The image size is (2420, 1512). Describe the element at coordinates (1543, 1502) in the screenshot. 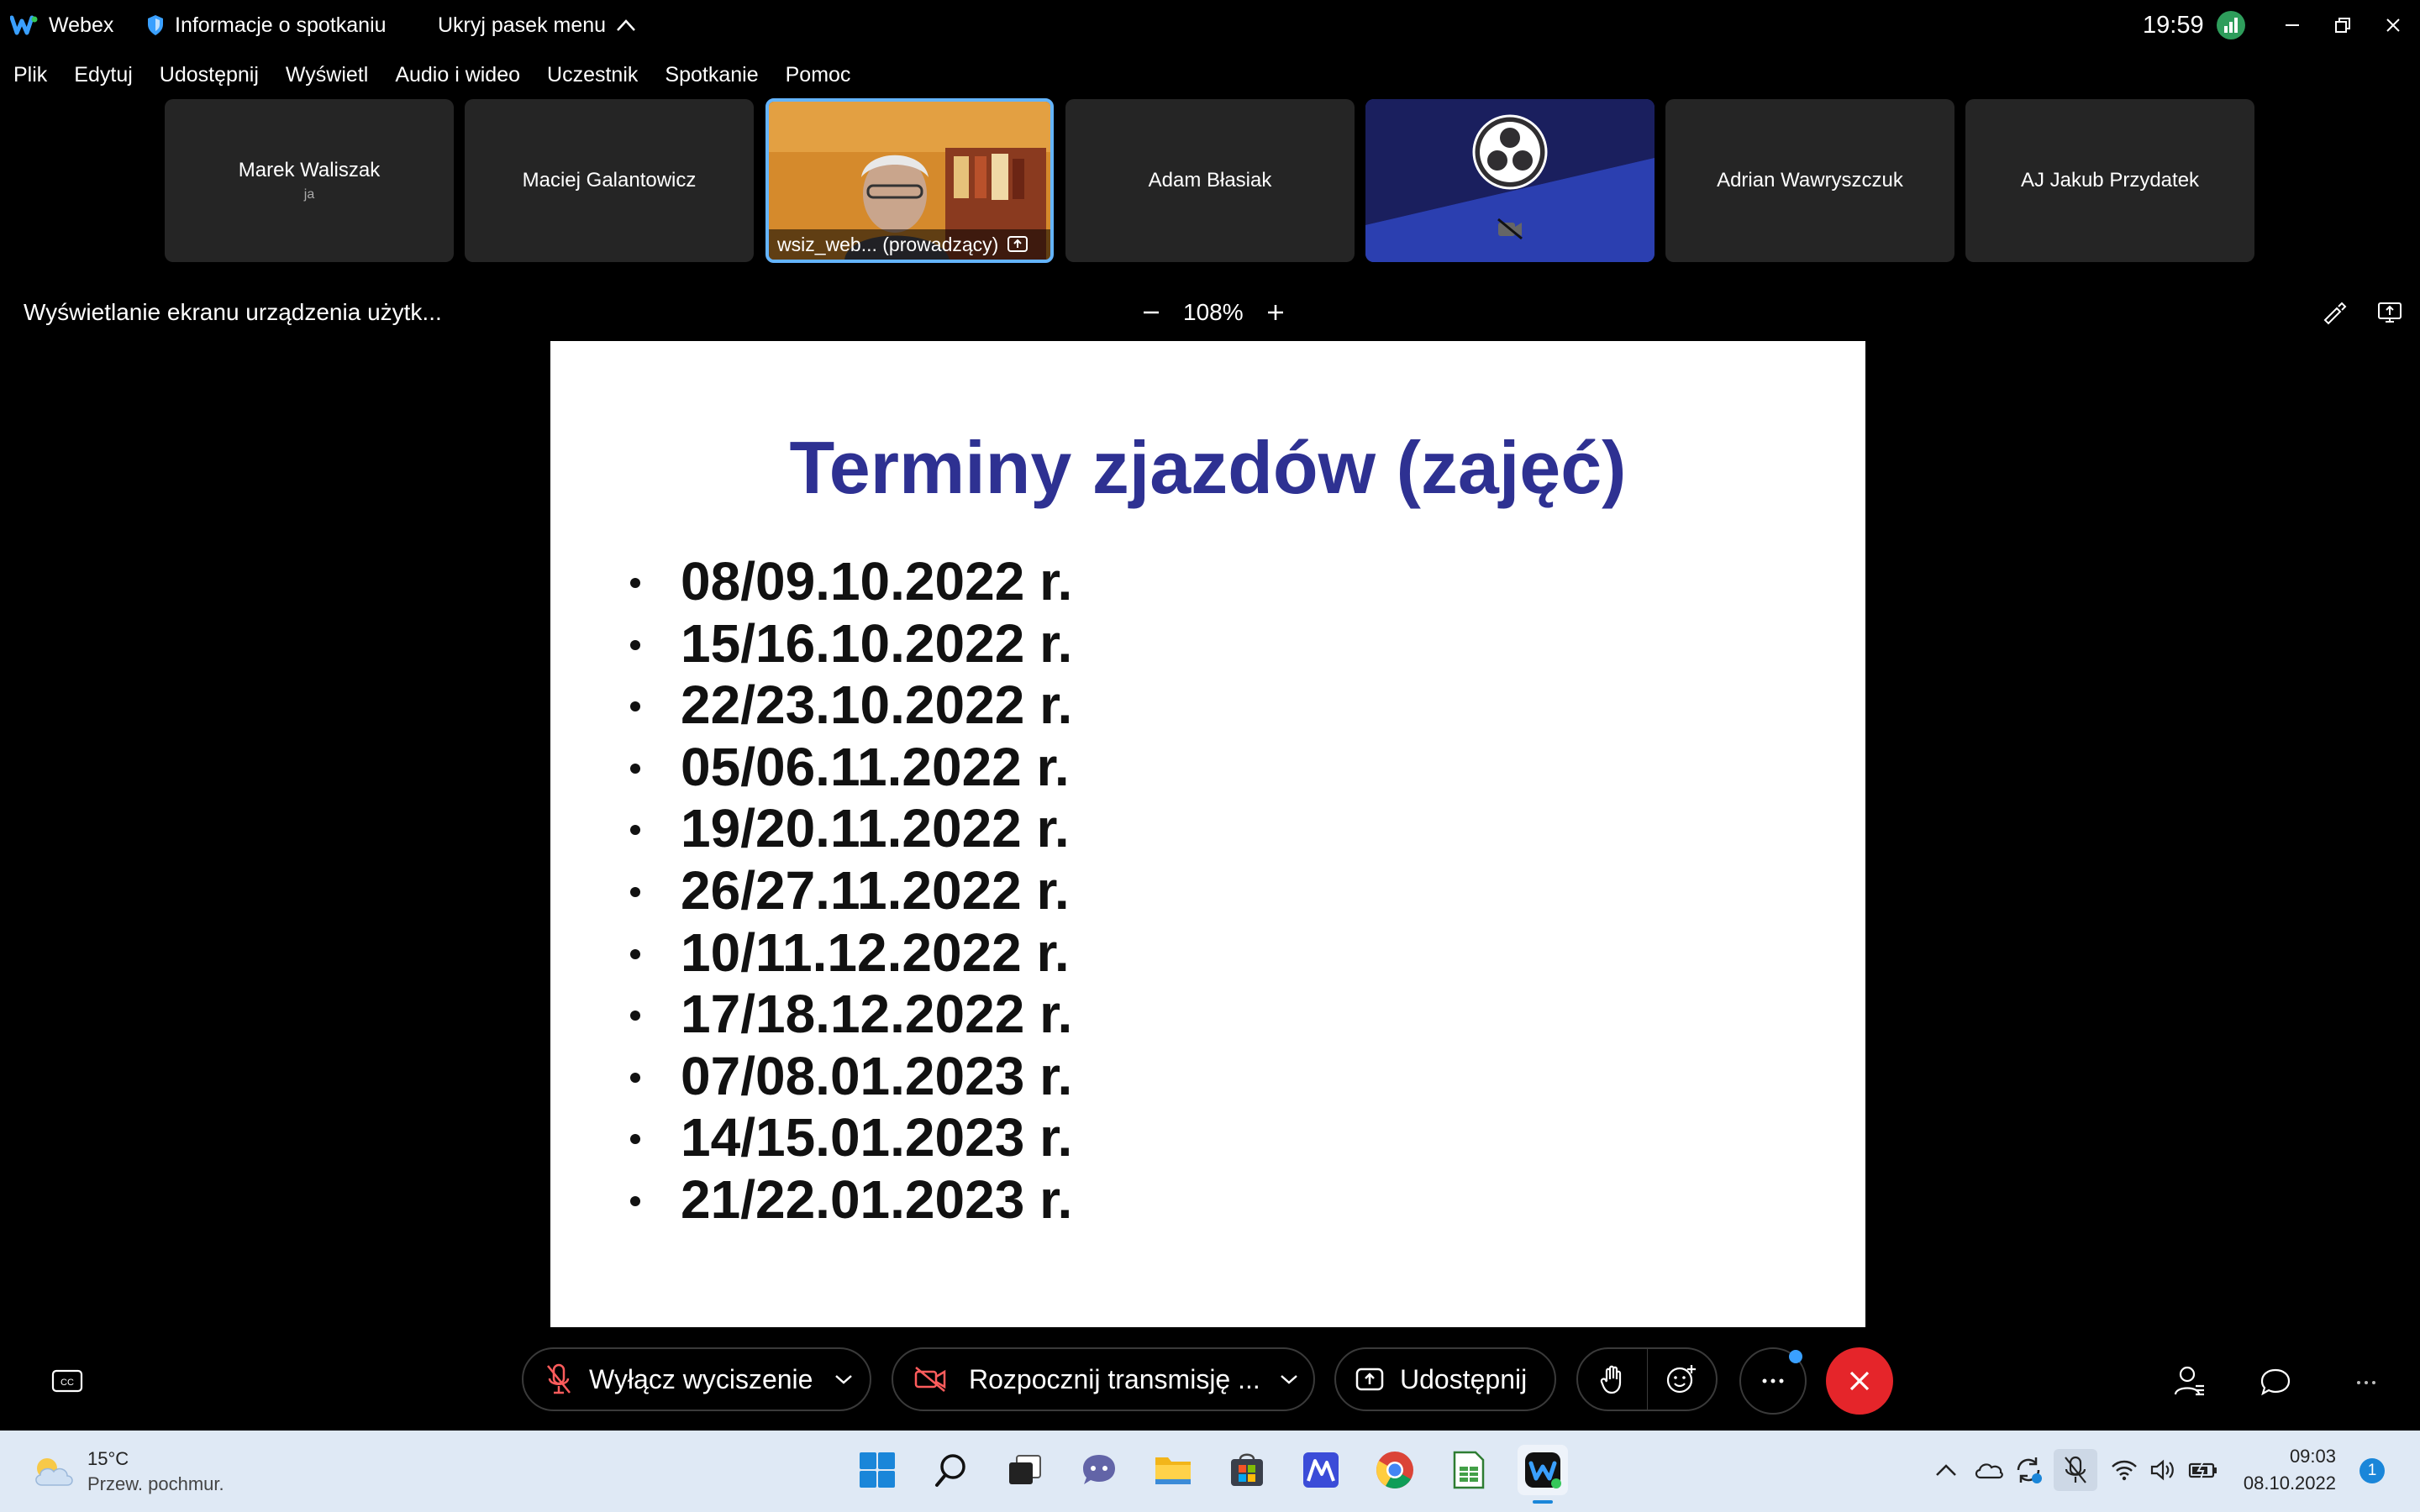

I see `active-app-indicator` at that location.